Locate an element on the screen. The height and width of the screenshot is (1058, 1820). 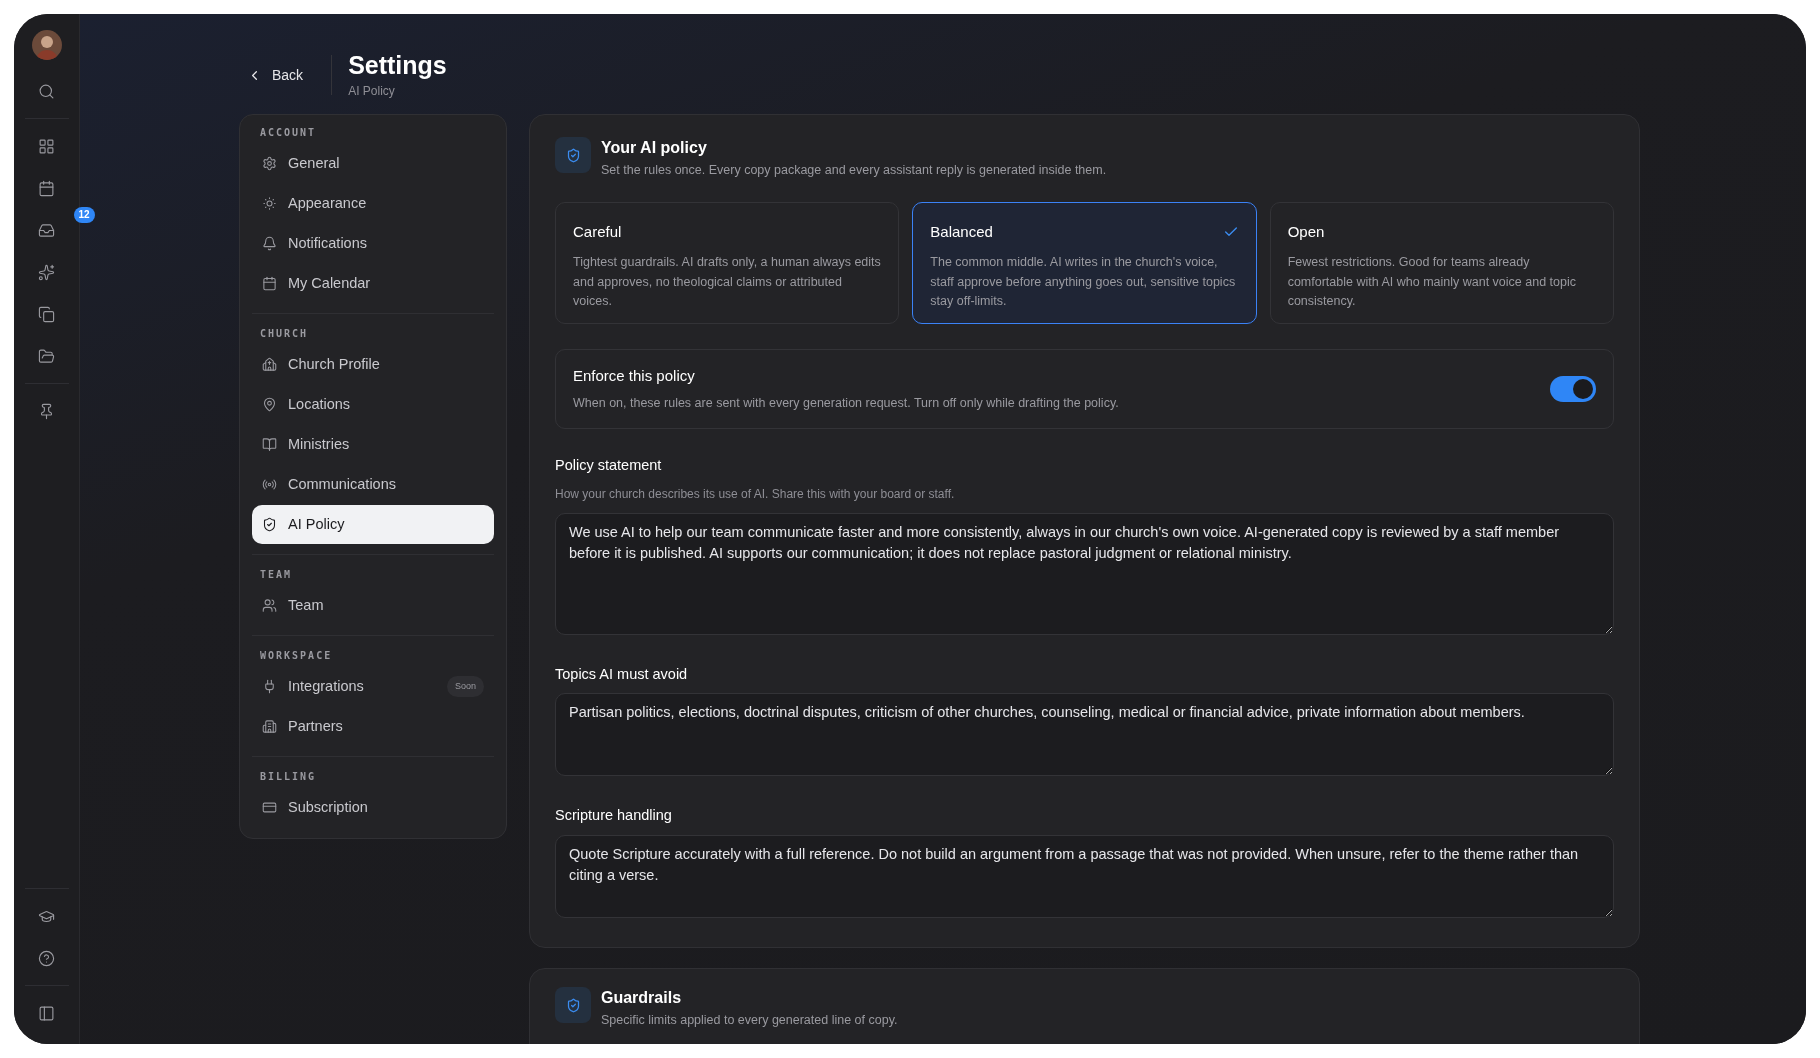
status-badge: Soon is located at coordinates (465, 686).